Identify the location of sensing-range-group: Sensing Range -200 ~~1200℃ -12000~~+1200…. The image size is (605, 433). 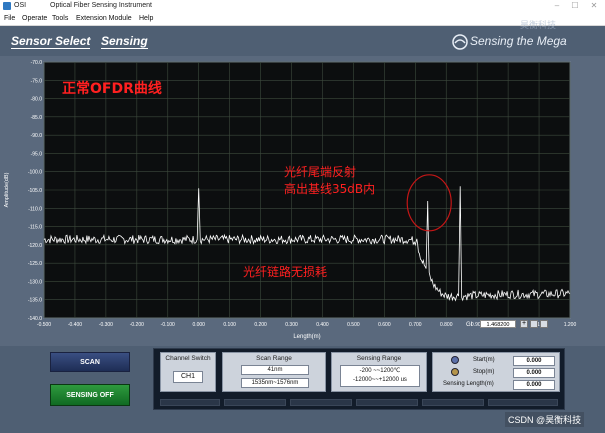
(379, 372).